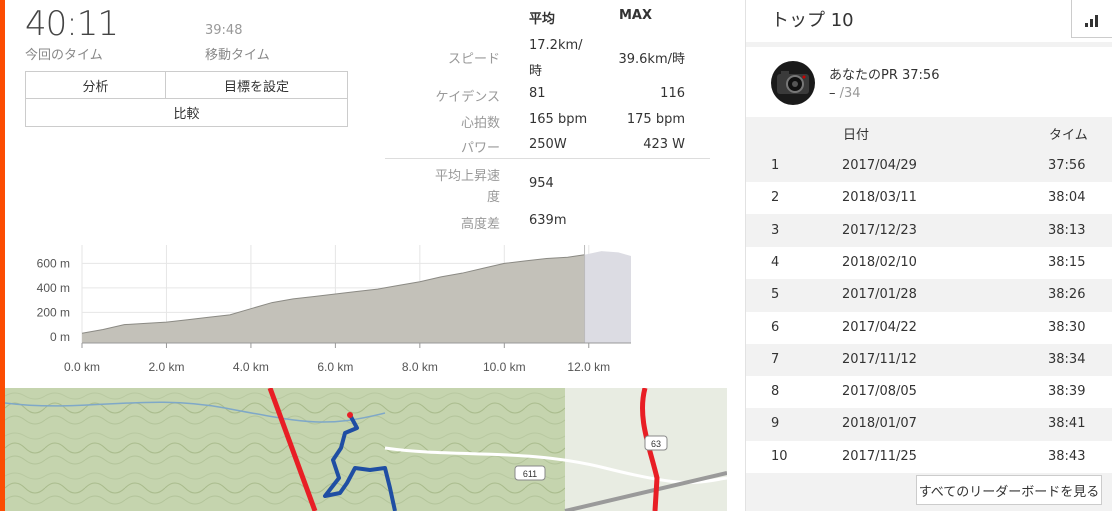 This screenshot has height=511, width=1112. What do you see at coordinates (548, 220) in the screenshot?
I see `stat-value-elev: 639m` at bounding box center [548, 220].